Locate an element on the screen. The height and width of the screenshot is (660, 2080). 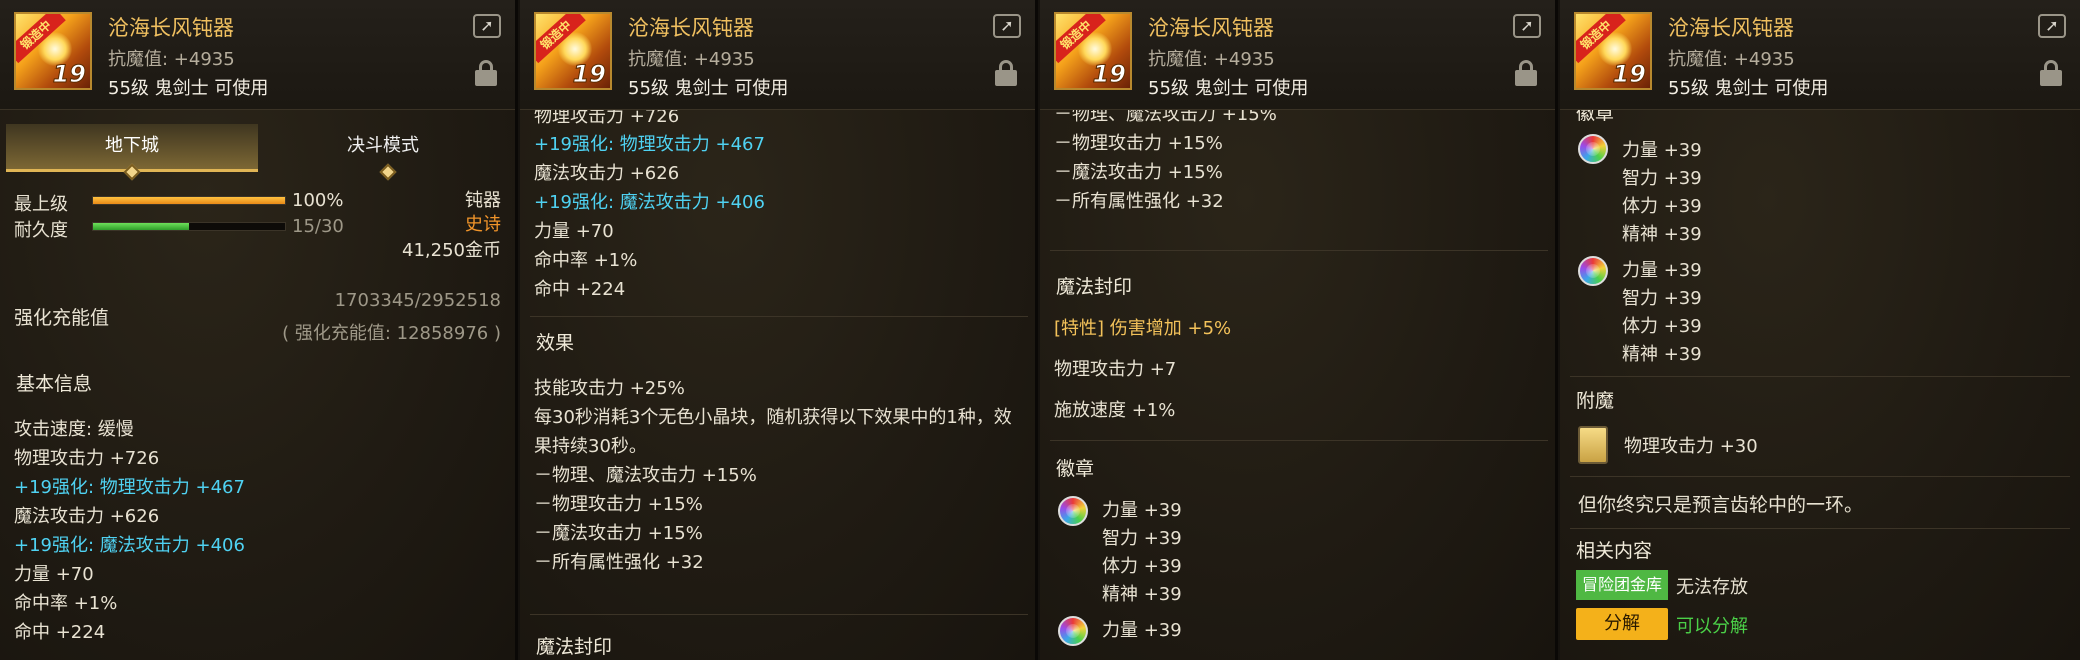
emblem-title-clipped: 徽章 is located at coordinates (1595, 117).